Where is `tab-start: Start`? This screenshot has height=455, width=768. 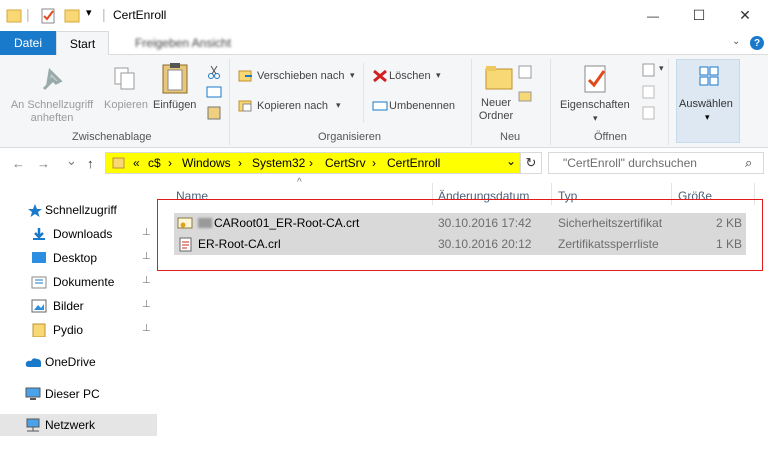
tab-start: Start is located at coordinates (82, 43).